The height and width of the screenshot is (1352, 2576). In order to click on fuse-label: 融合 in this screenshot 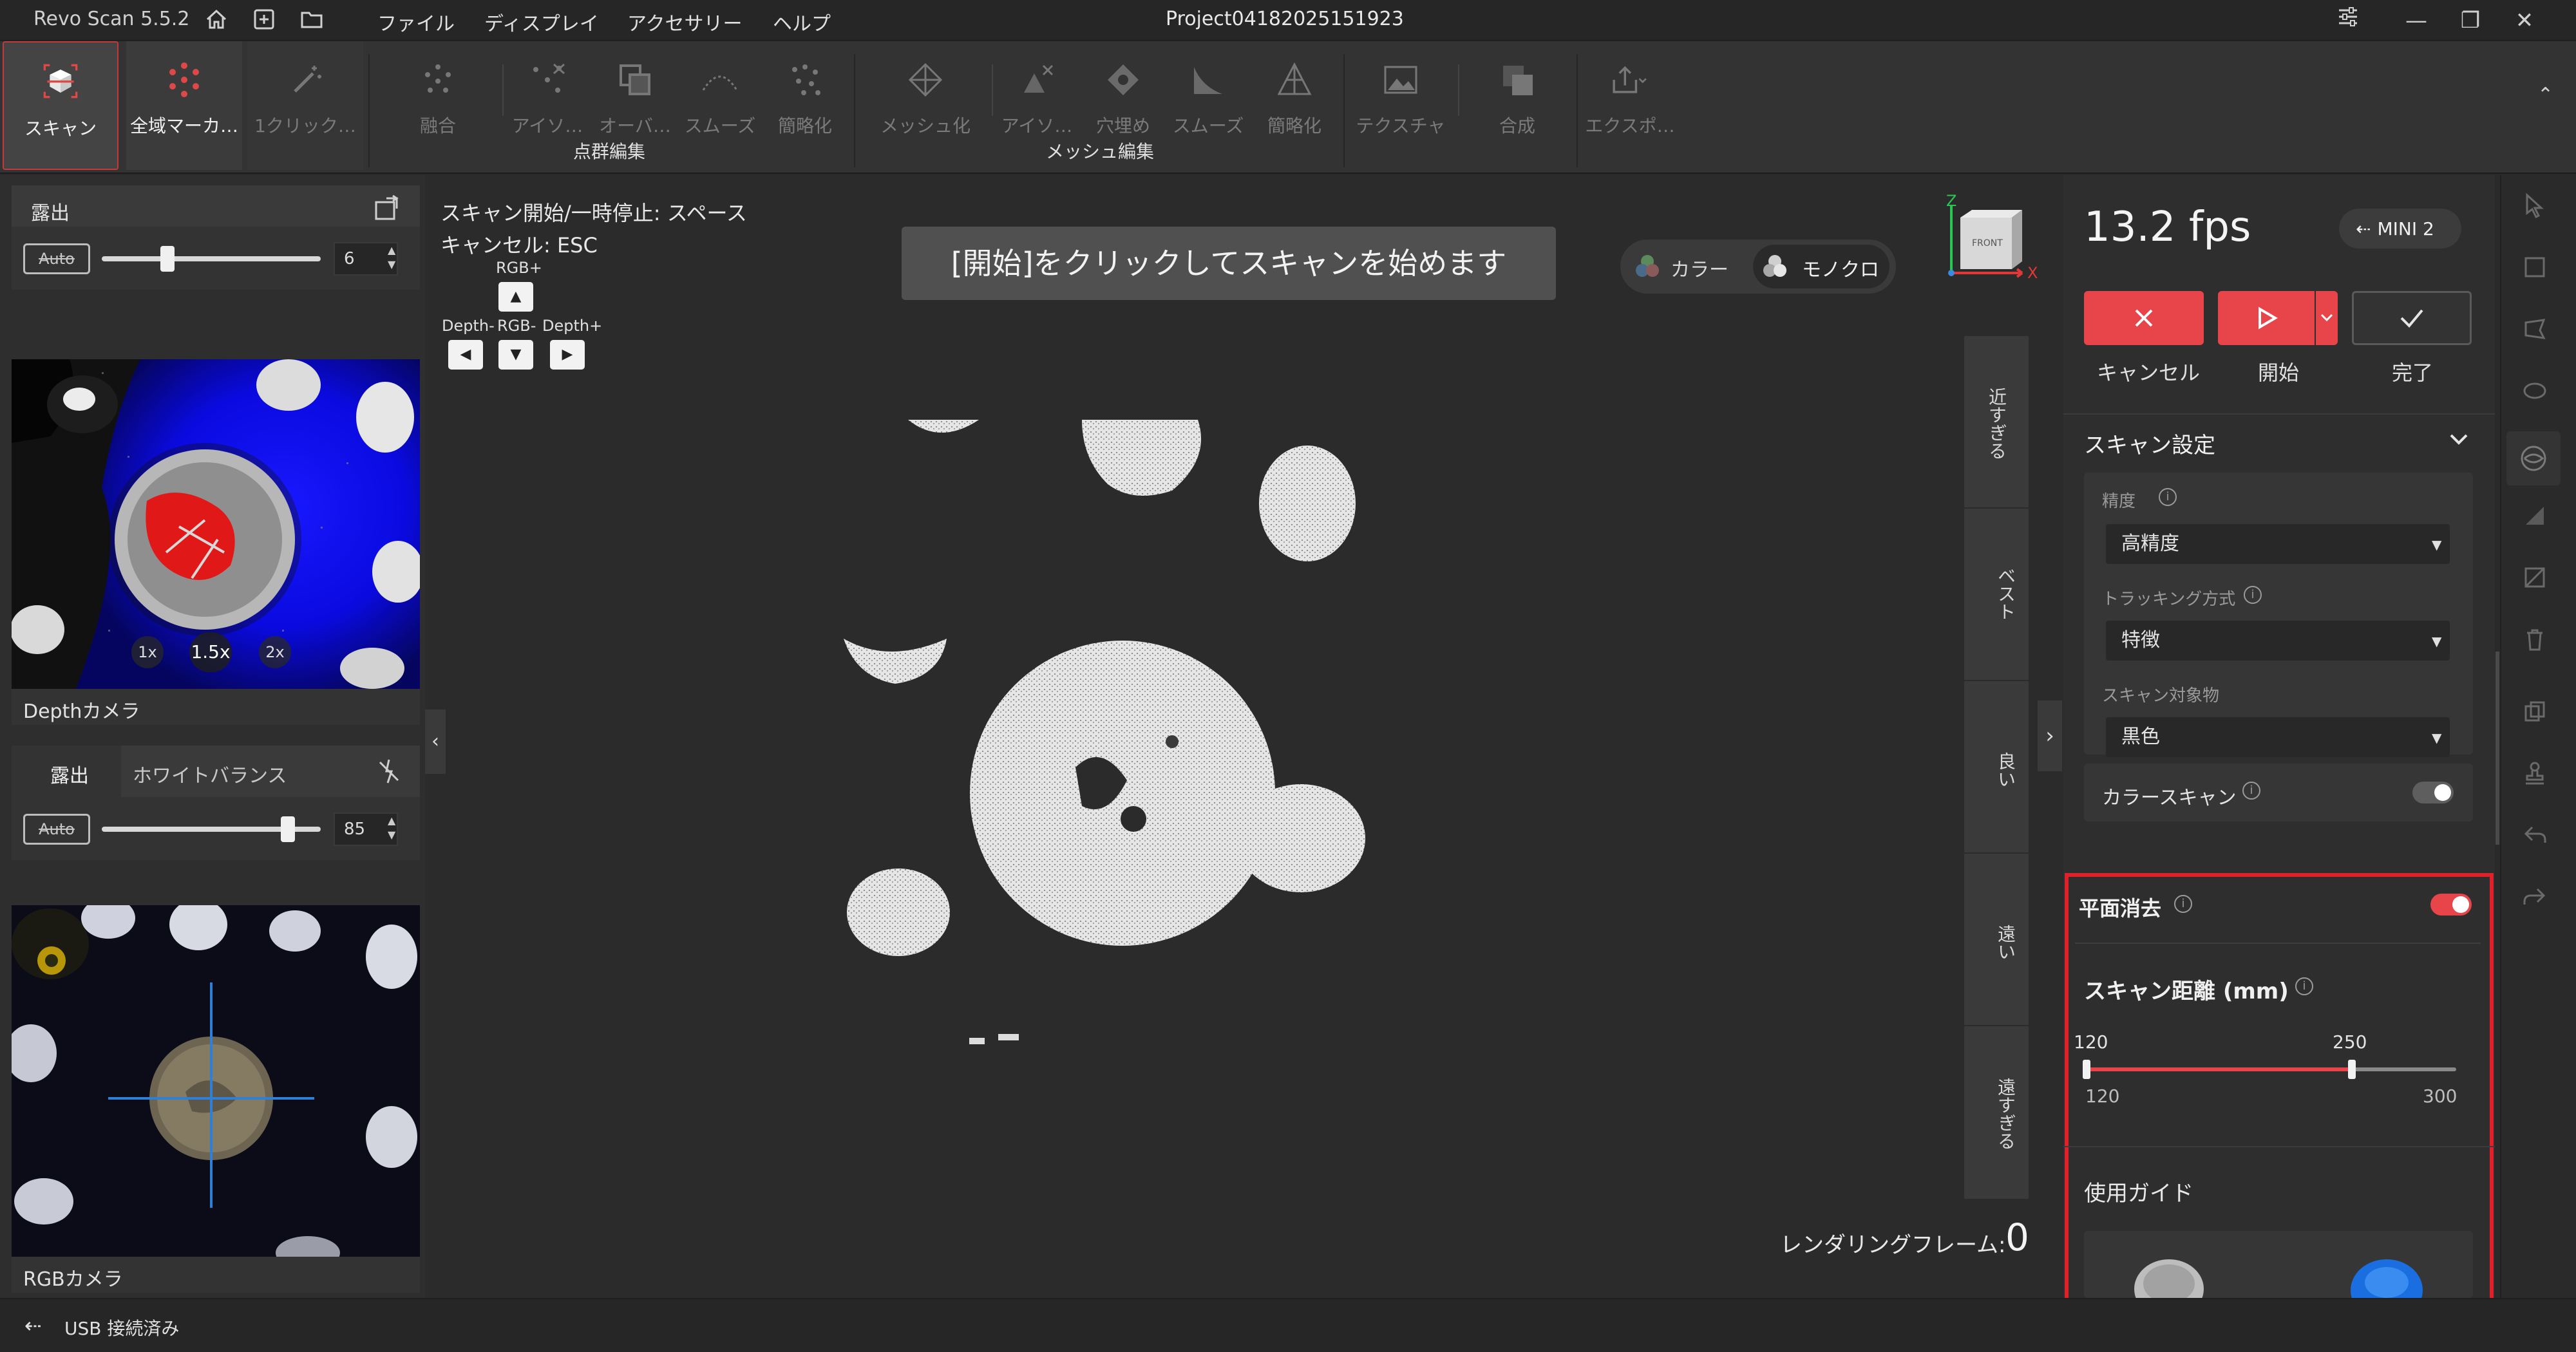, I will do `click(437, 125)`.